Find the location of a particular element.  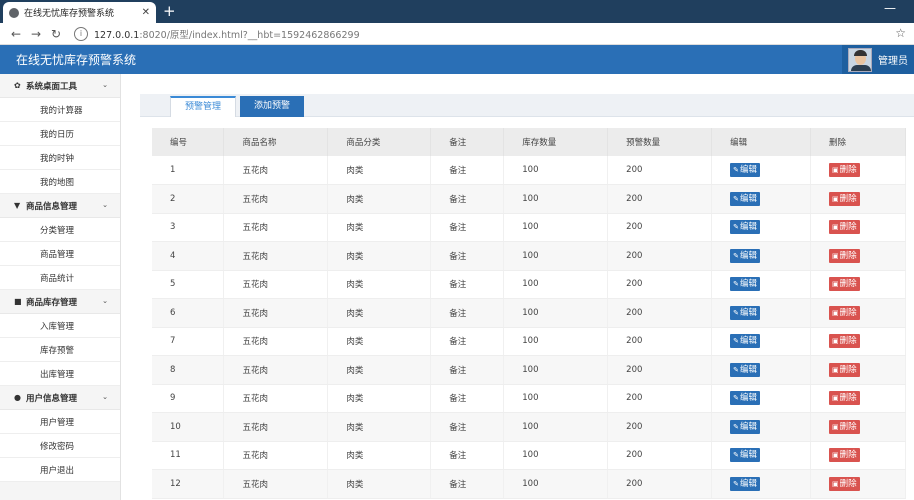

sidebar-item-calendar: 我的日历 is located at coordinates (60, 134).